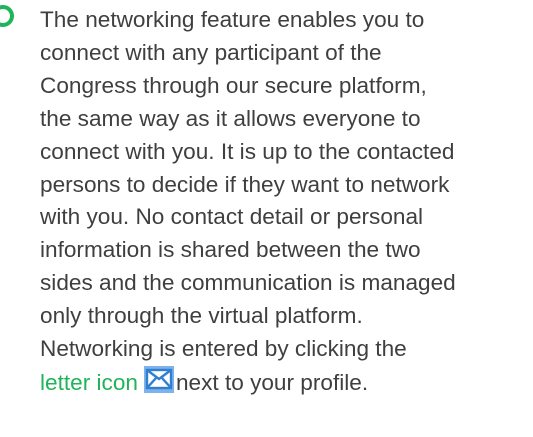 The image size is (533, 437). What do you see at coordinates (201, 316) in the screenshot?
I see `text-line: only through the virtual platform.` at bounding box center [201, 316].